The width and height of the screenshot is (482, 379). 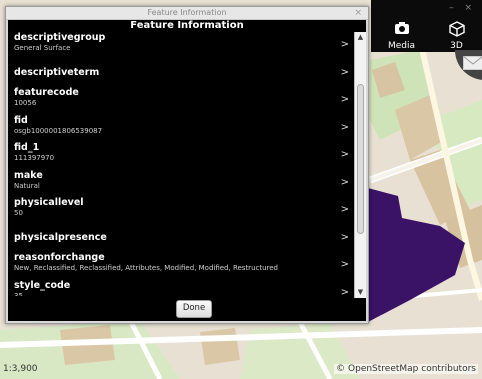 I want to click on media-button: Media, so click(x=401, y=35).